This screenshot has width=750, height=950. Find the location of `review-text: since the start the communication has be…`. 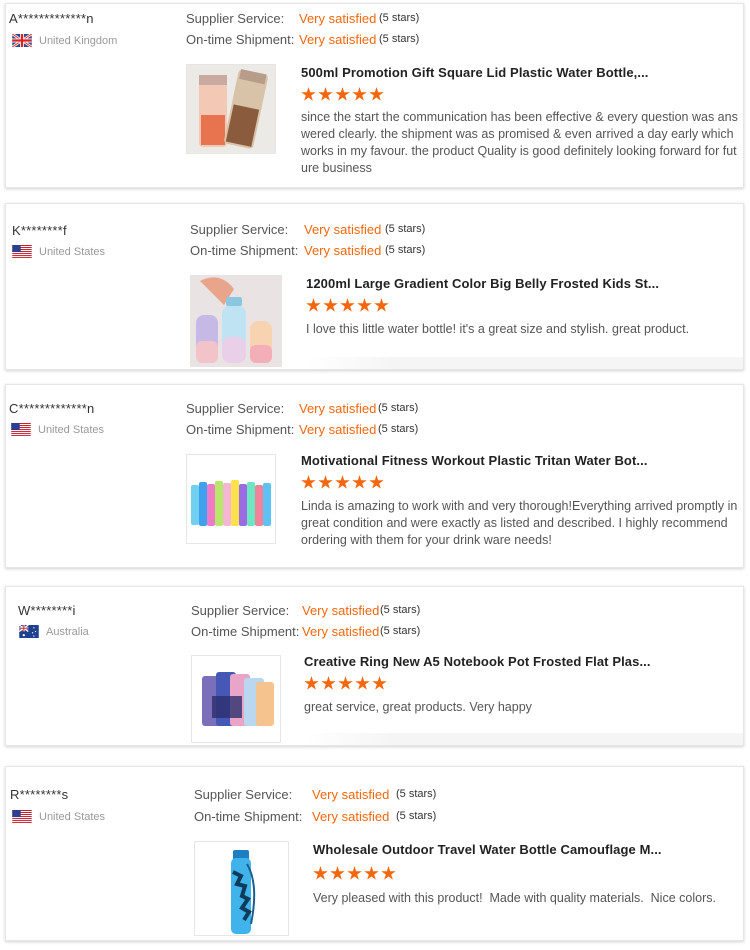

review-text: since the start the communication has be… is located at coordinates (519, 142).